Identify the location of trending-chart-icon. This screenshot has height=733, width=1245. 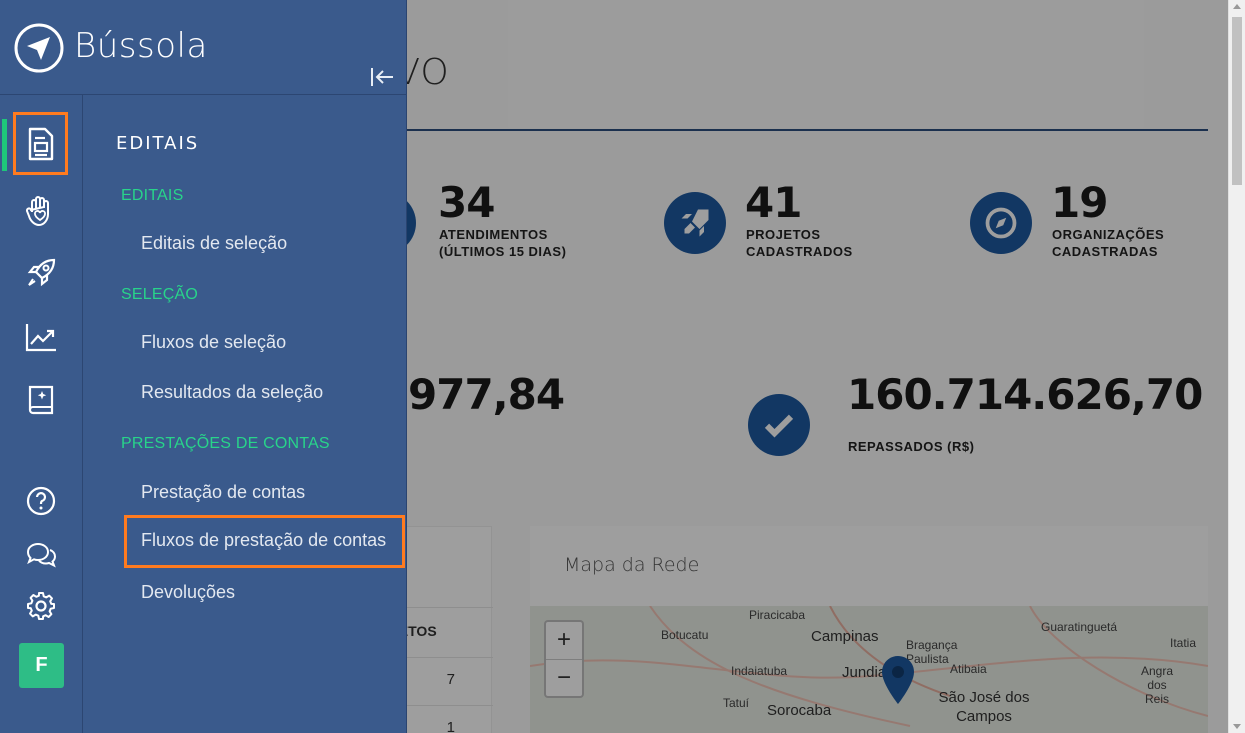
(40, 338).